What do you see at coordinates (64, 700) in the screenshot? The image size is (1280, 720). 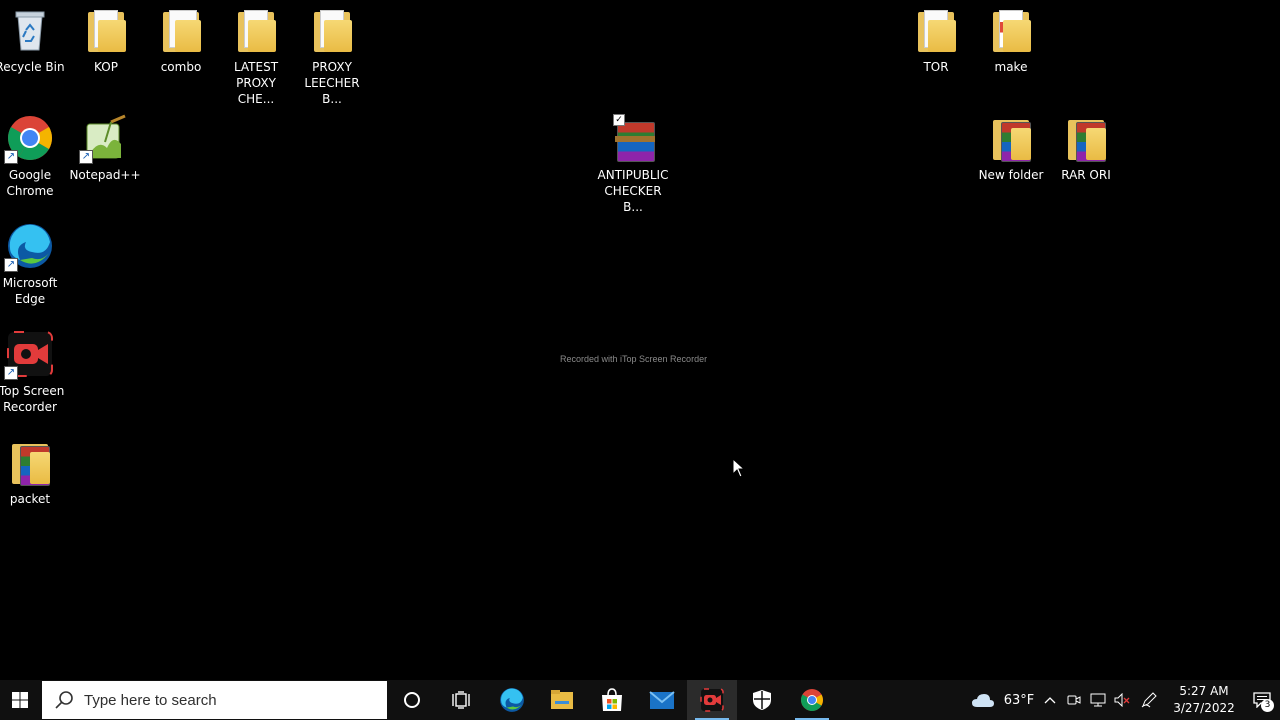 I see `search-icon` at bounding box center [64, 700].